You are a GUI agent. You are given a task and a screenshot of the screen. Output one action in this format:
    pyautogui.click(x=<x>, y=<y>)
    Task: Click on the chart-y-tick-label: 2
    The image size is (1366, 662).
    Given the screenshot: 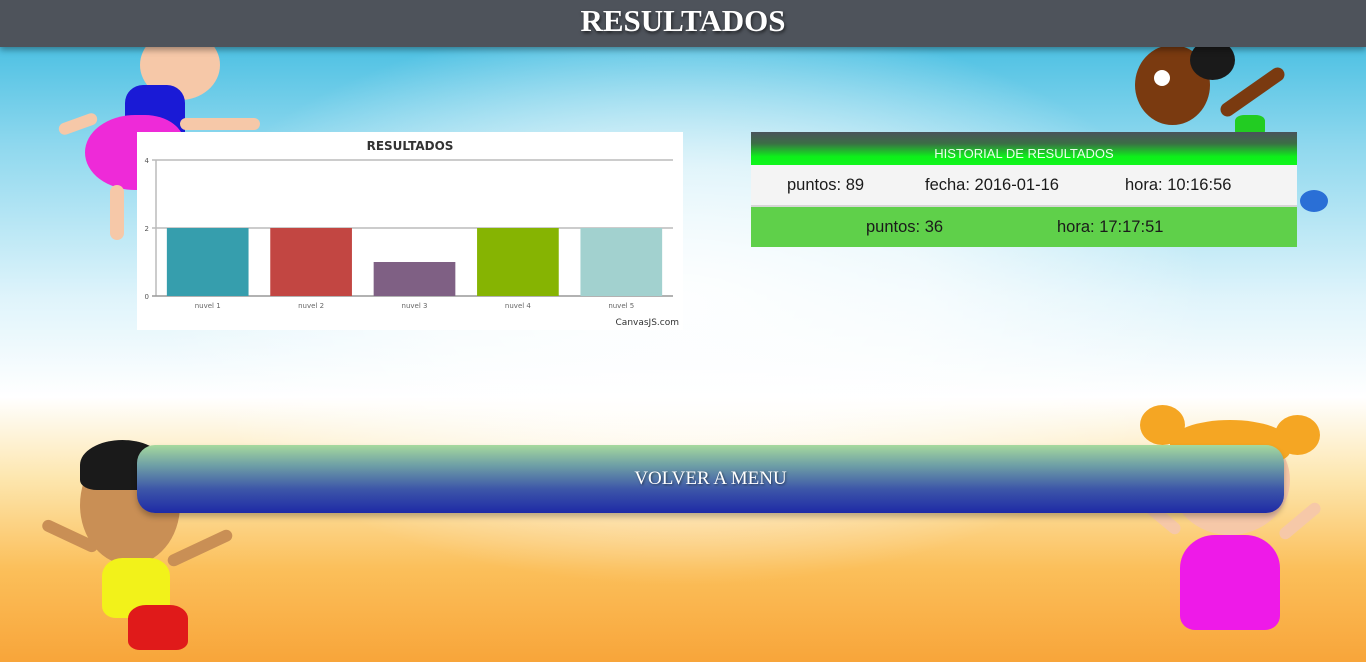 What is the action you would take?
    pyautogui.click(x=147, y=229)
    